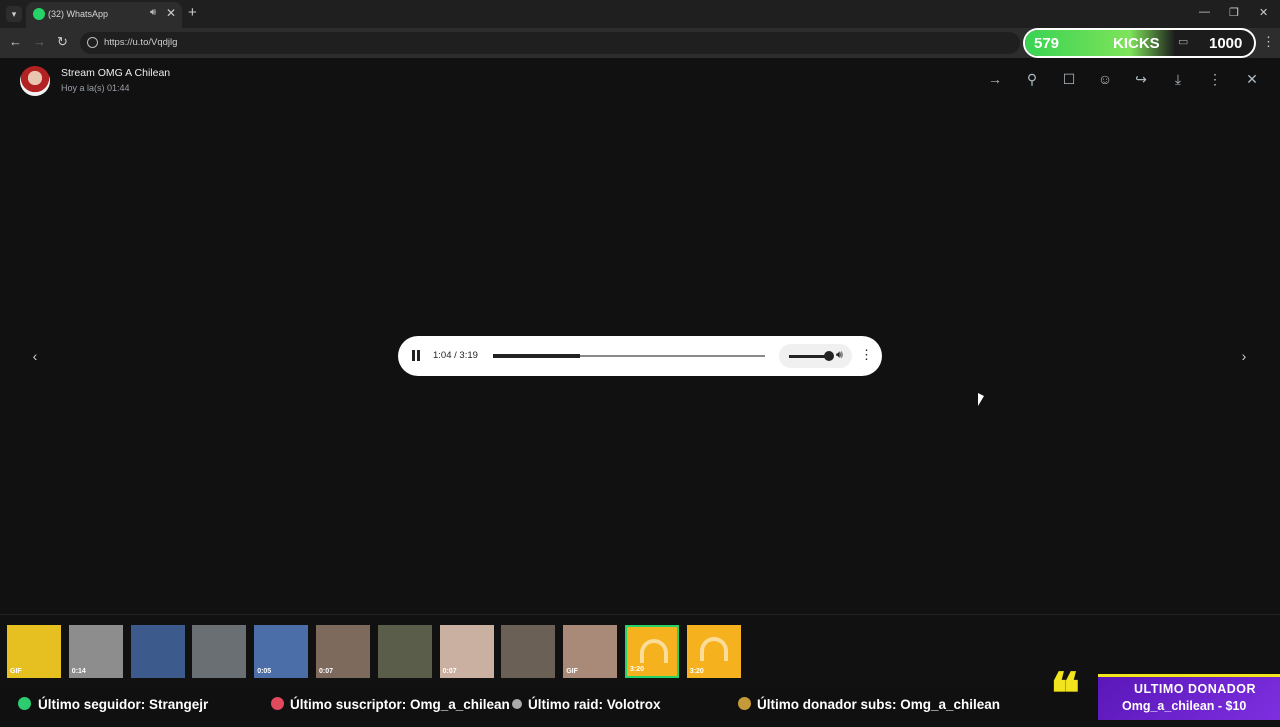 The width and height of the screenshot is (1280, 727). Describe the element at coordinates (39, 41) in the screenshot. I see `forward-button: →` at that location.